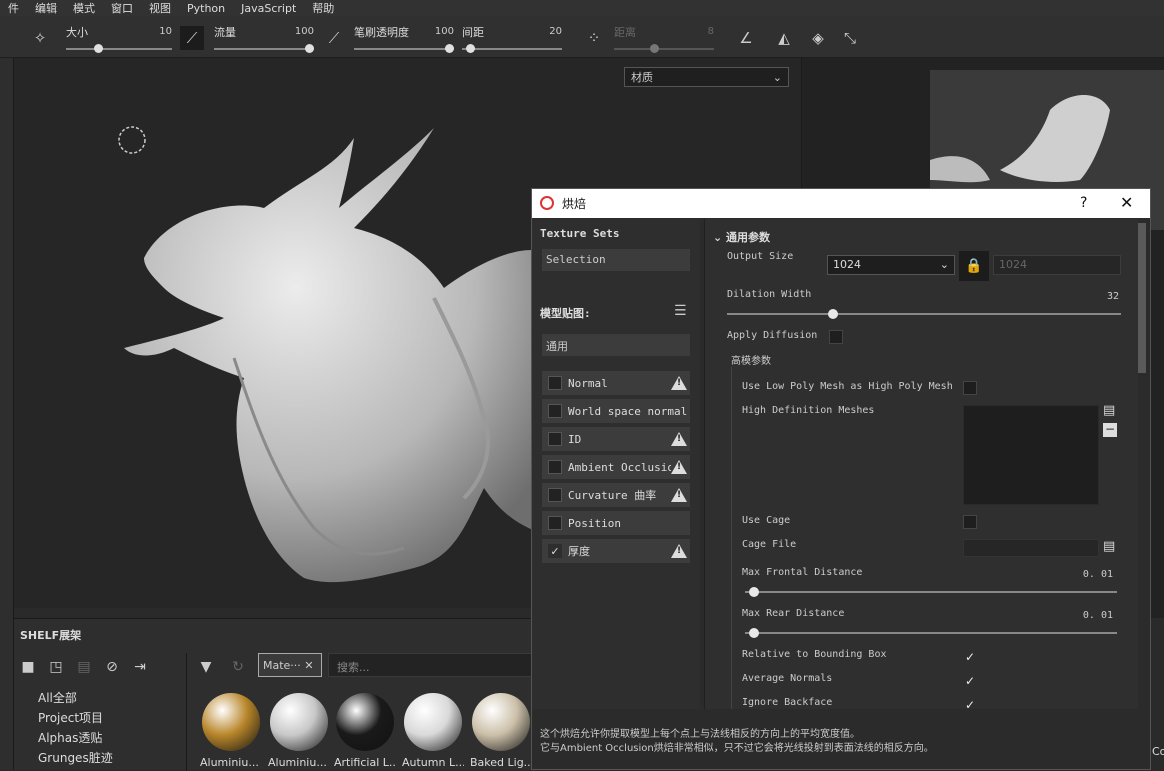 Image resolution: width=1164 pixels, height=771 pixels. I want to click on scrollbar-thumb, so click(1142, 298).